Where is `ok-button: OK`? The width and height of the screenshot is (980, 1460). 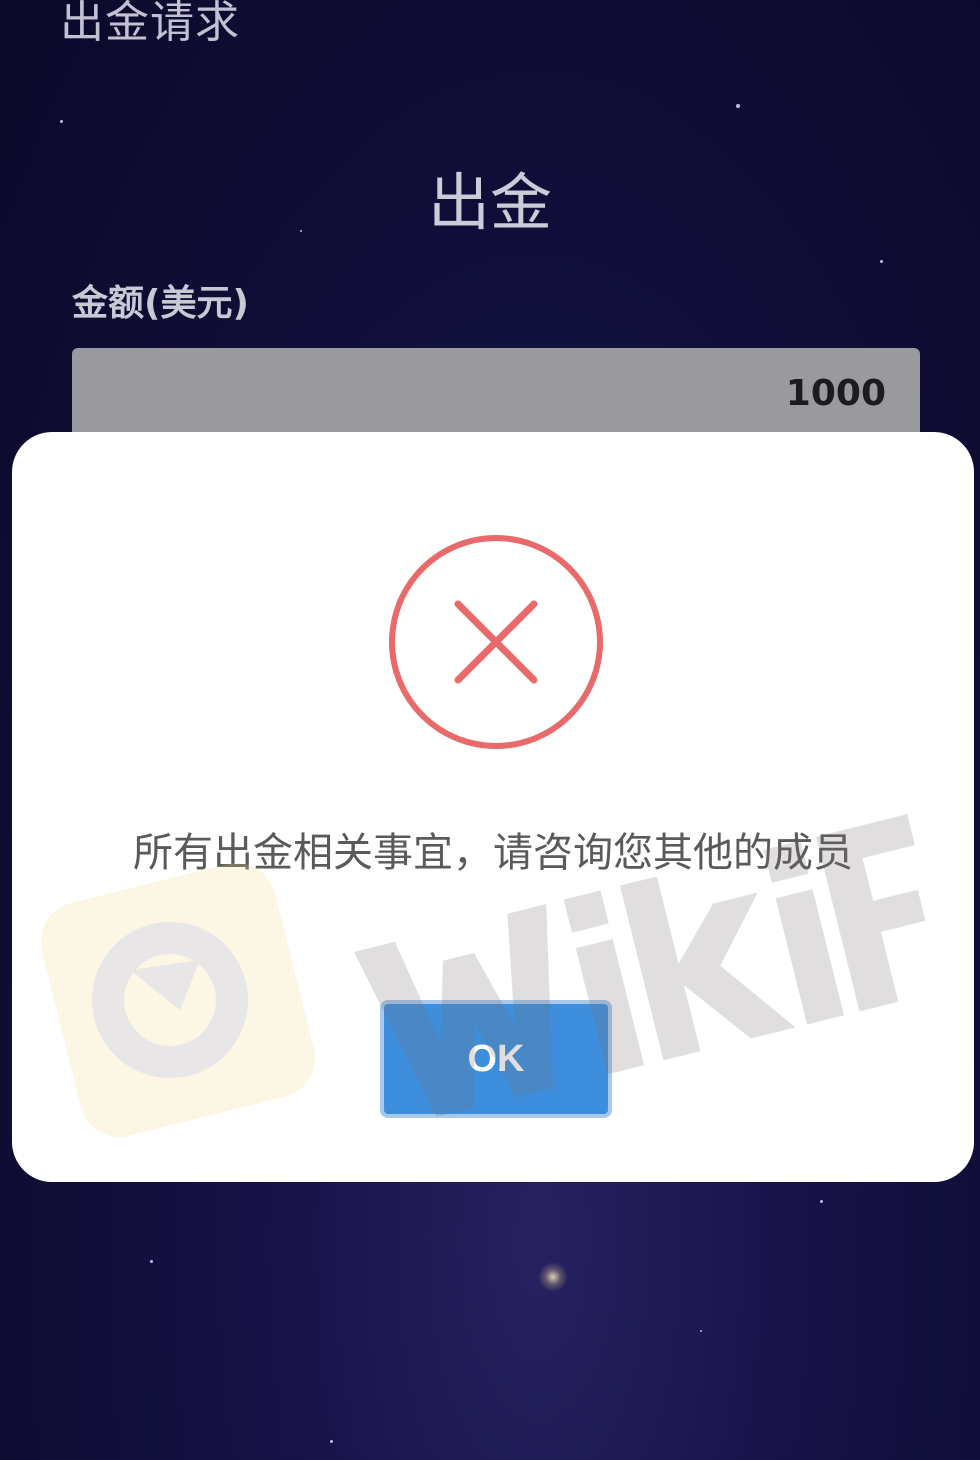
ok-button: OK is located at coordinates (496, 1059).